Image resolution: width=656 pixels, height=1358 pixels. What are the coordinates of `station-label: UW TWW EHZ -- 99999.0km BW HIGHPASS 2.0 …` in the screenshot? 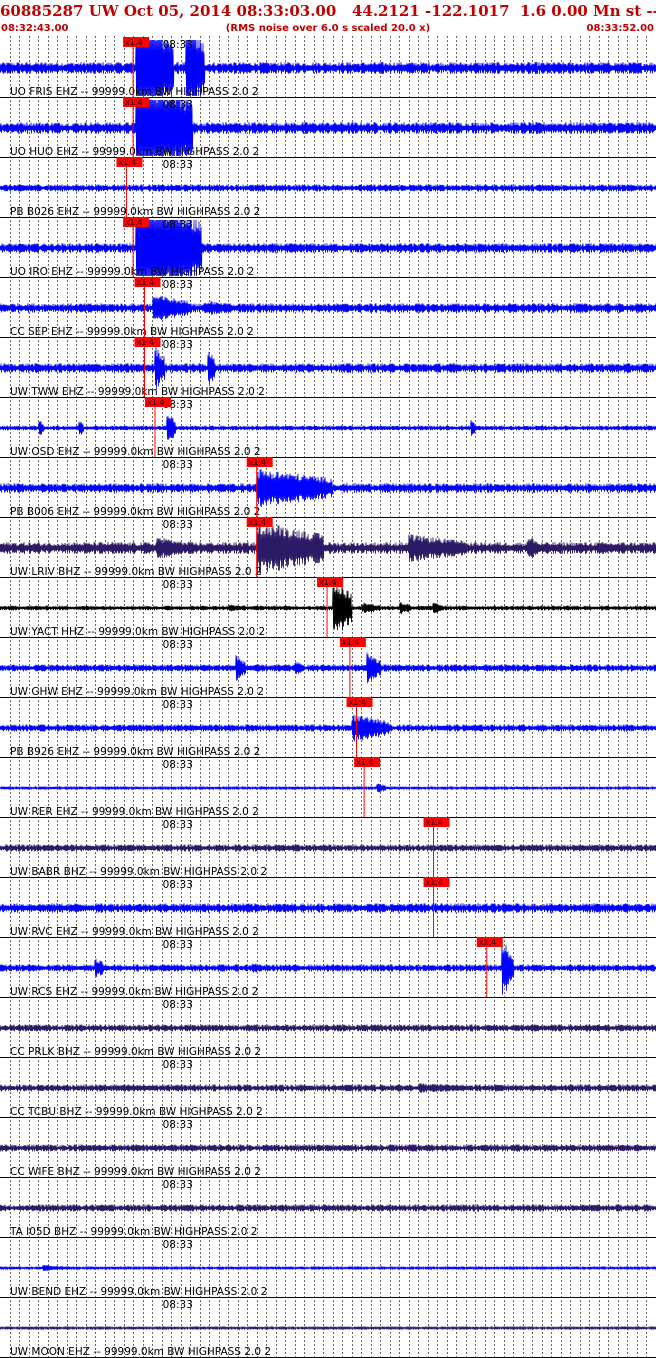 It's located at (137, 392).